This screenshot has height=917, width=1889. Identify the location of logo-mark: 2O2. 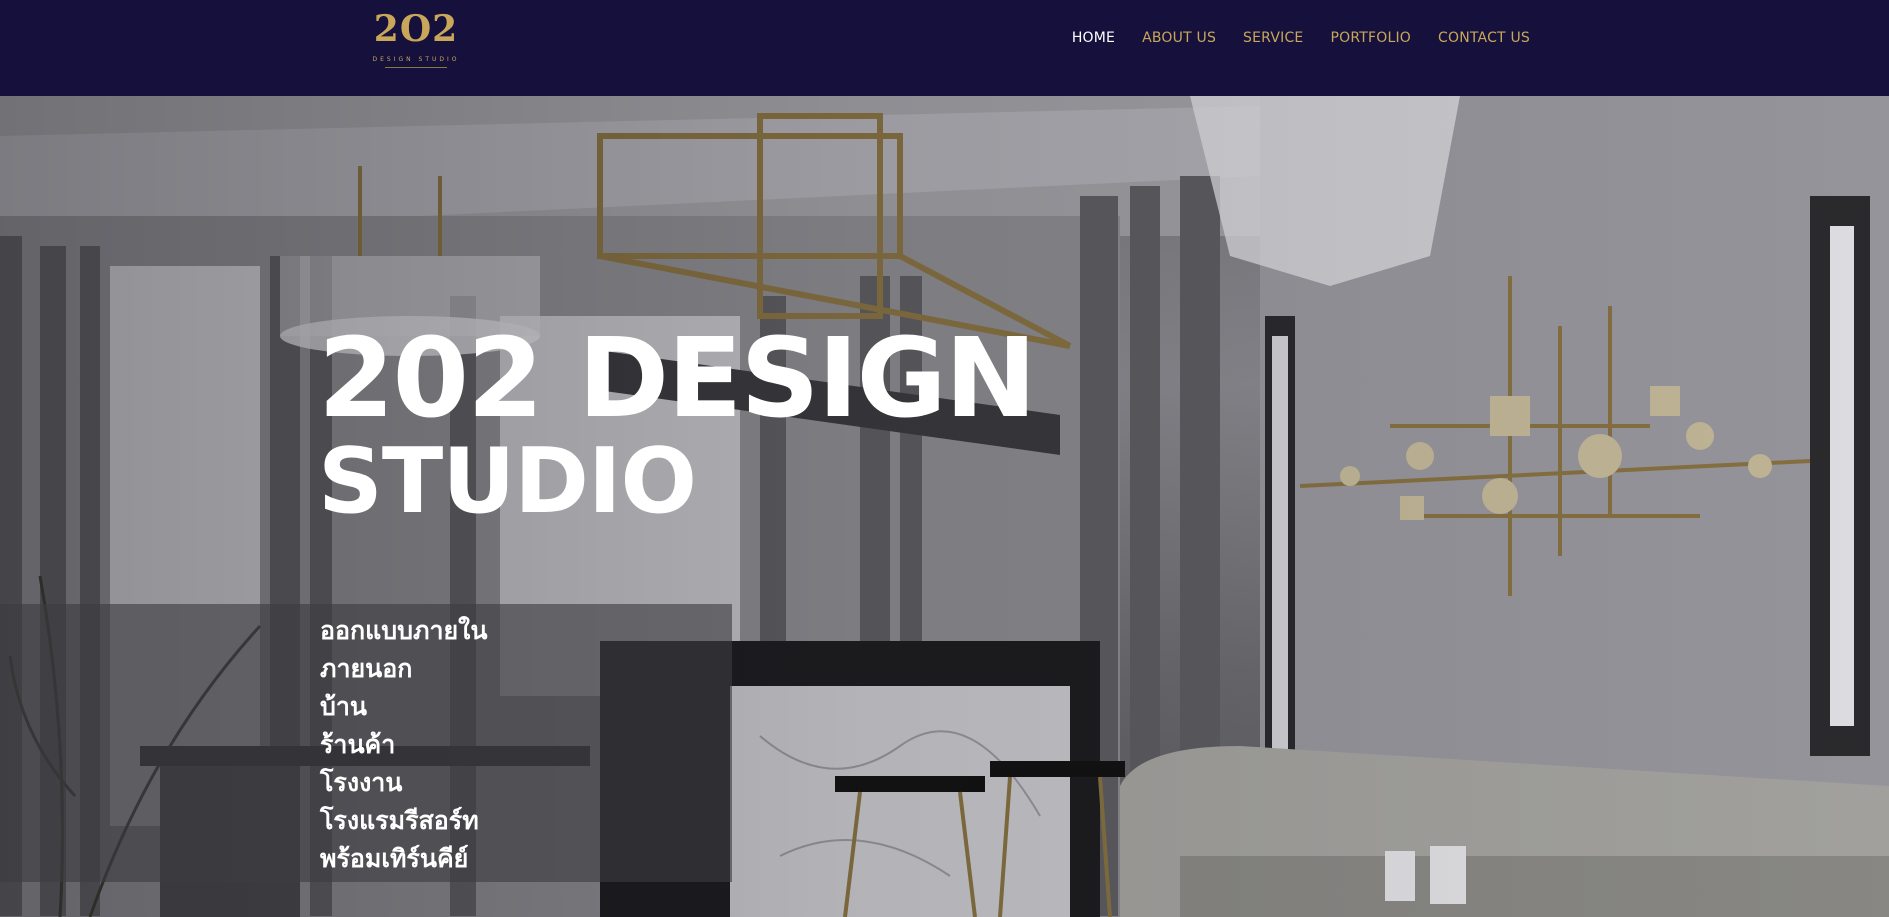
(416, 29).